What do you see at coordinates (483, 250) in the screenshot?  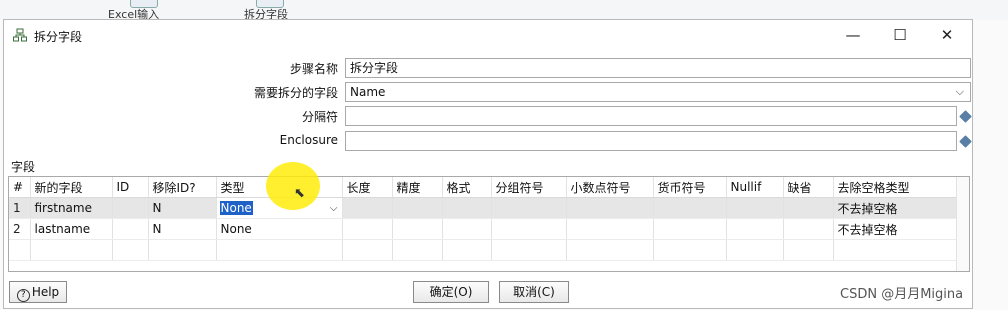 I see `empty-row` at bounding box center [483, 250].